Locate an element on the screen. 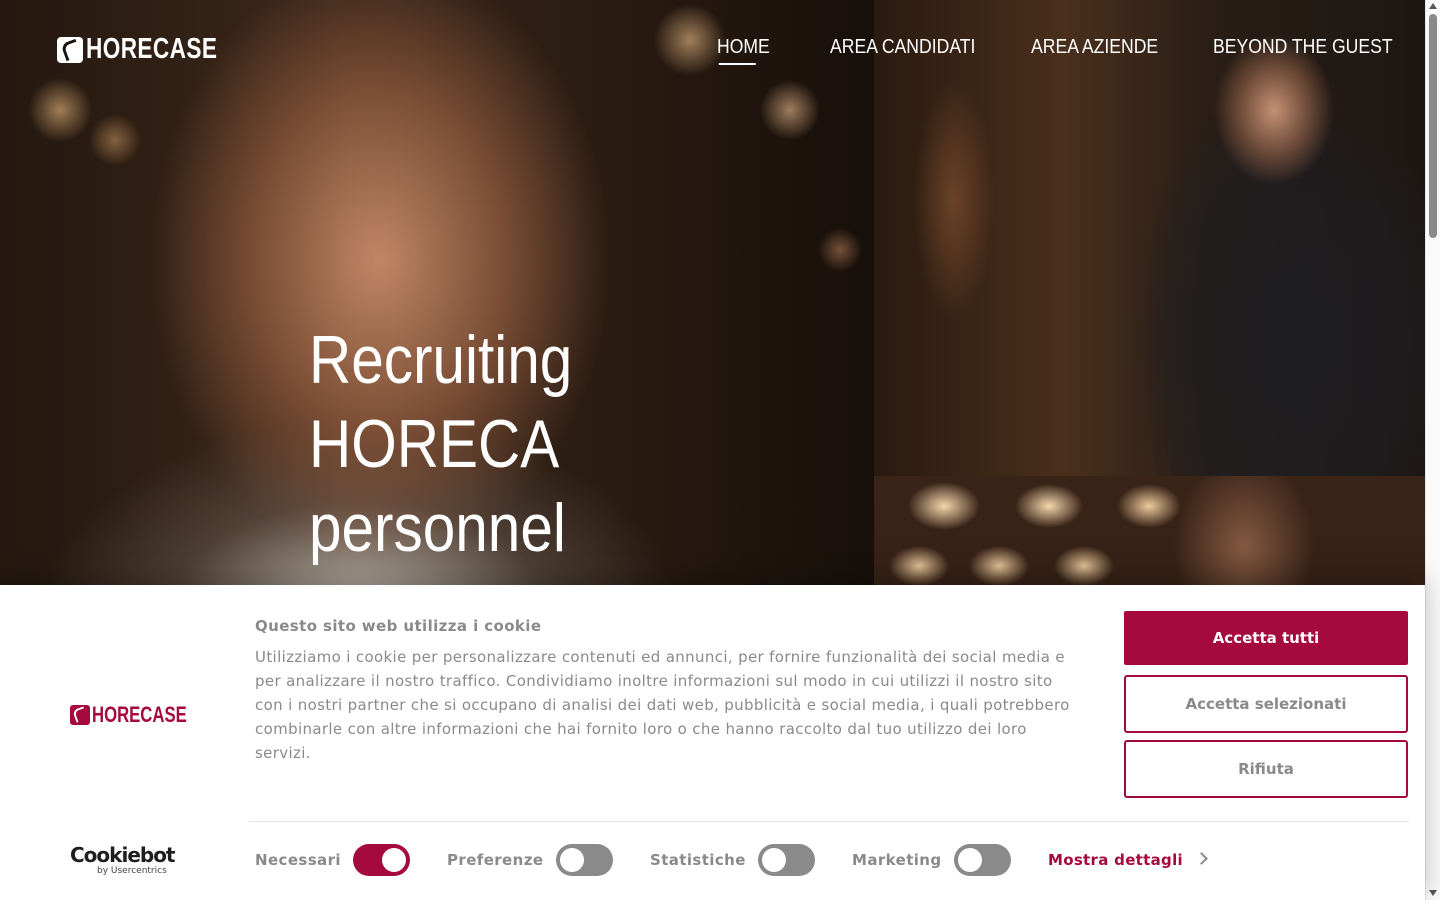  banner-divider is located at coordinates (829, 821).